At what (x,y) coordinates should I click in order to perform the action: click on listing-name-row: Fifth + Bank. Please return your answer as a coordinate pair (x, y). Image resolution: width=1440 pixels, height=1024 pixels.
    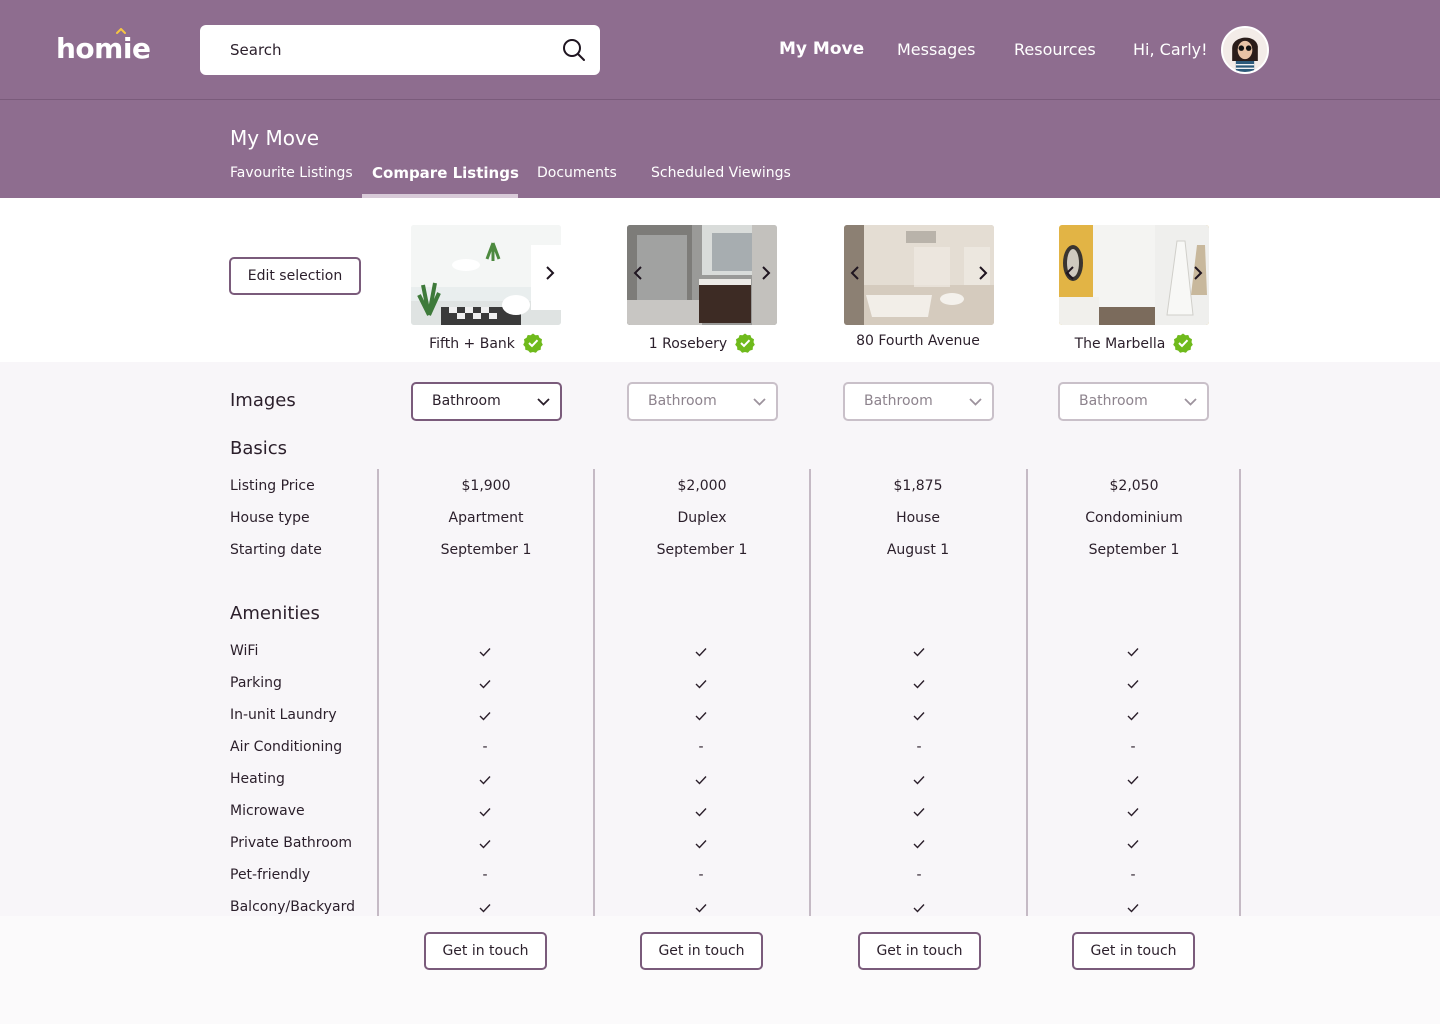
    Looking at the image, I should click on (486, 343).